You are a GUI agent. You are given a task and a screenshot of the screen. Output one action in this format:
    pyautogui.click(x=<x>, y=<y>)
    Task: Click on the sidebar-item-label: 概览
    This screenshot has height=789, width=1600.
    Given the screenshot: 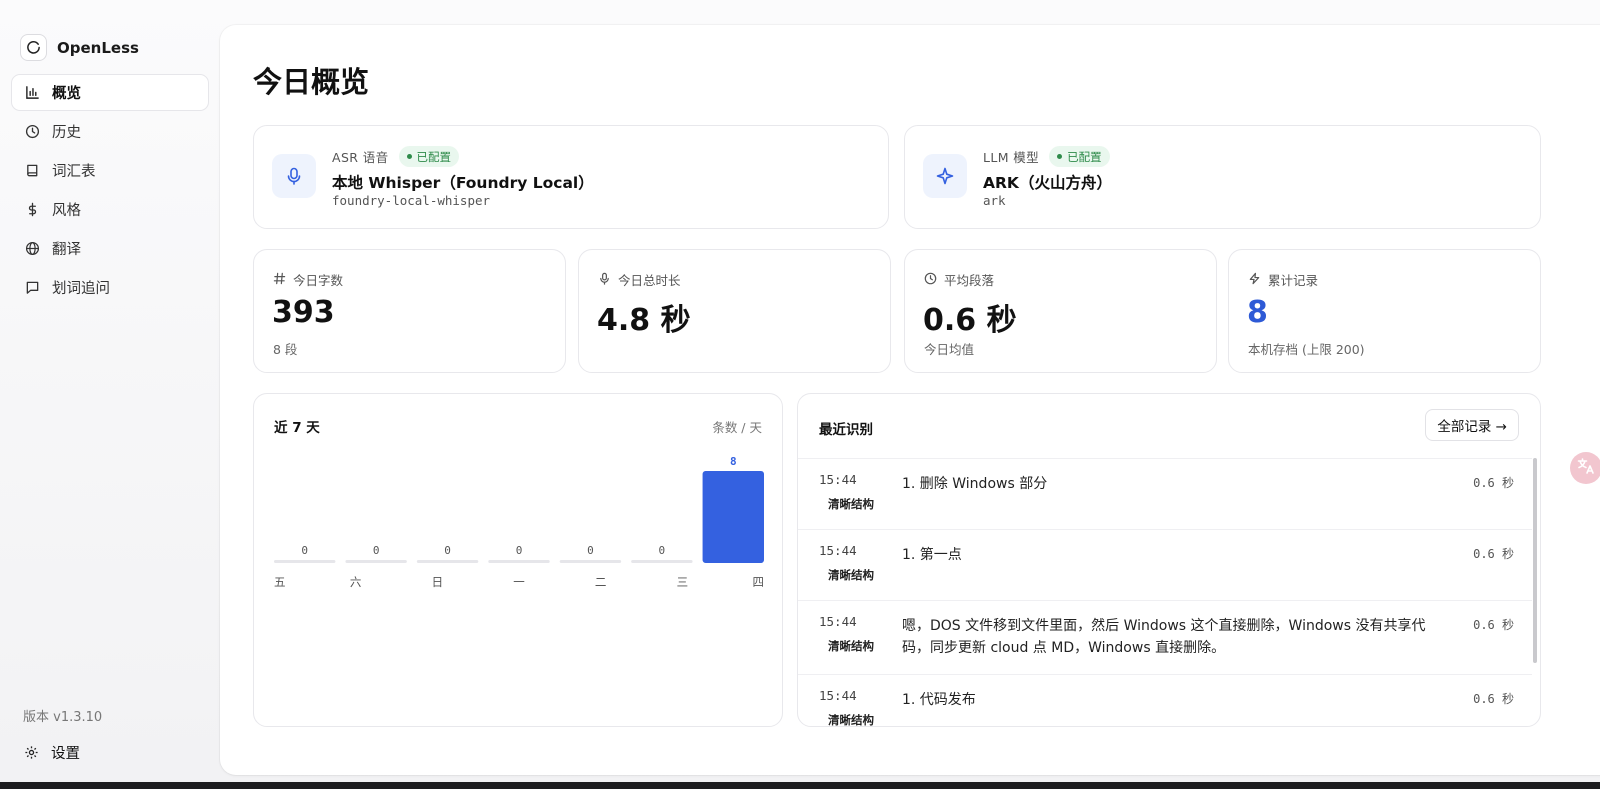 What is the action you would take?
    pyautogui.click(x=66, y=94)
    